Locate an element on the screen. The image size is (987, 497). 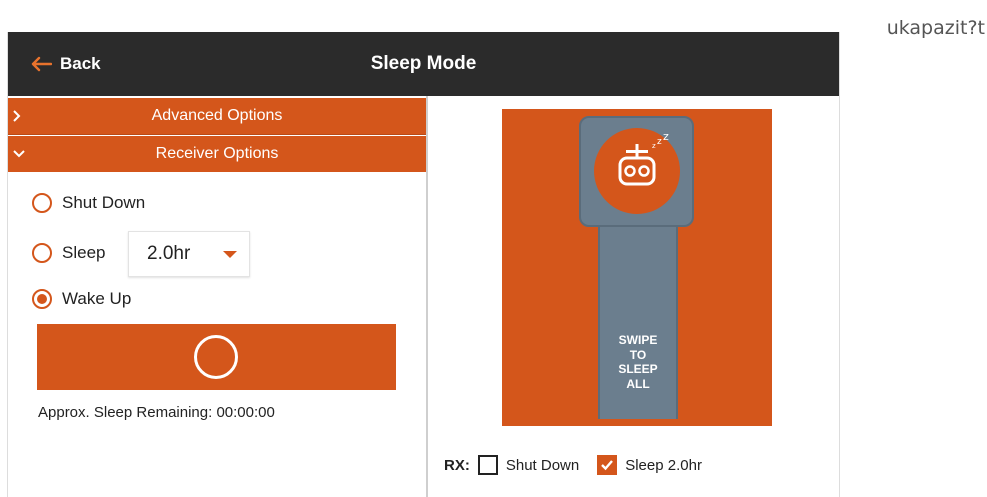
chevron-right-icon is located at coordinates (17, 116).